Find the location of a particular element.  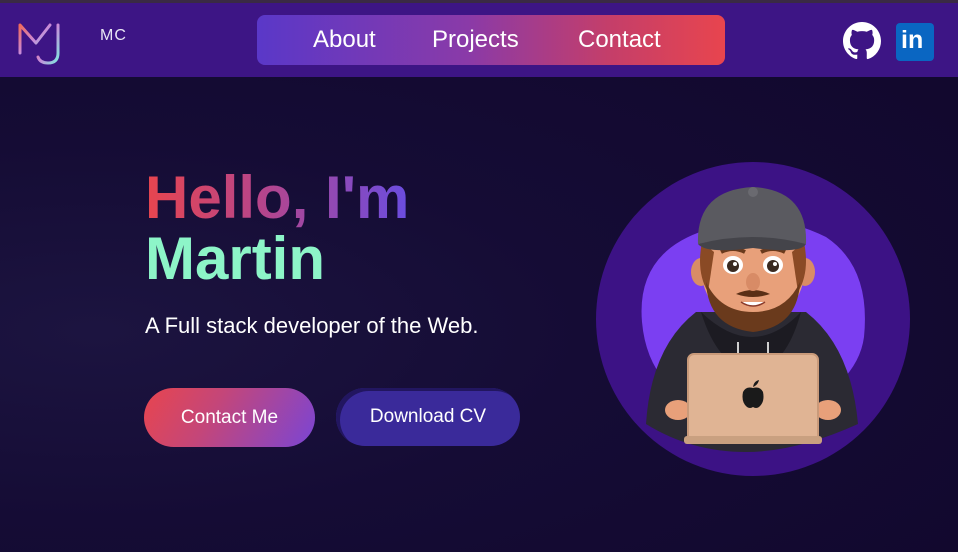

linkedin-icon: in is located at coordinates (915, 42).